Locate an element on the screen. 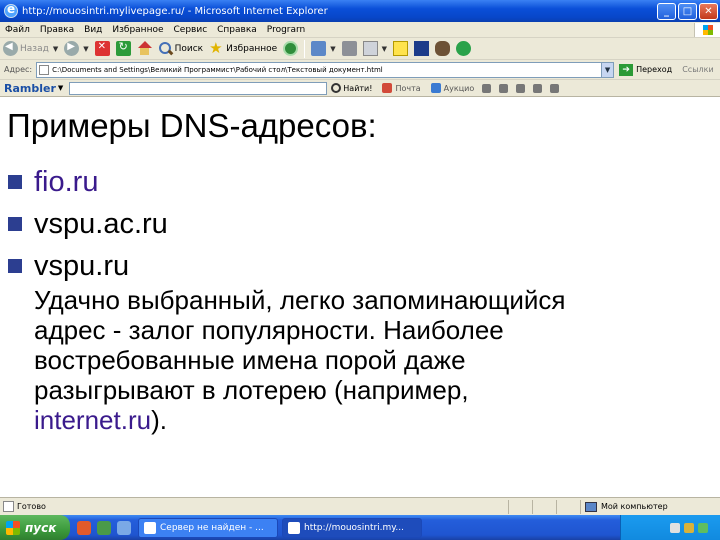 The width and height of the screenshot is (720, 540). menu-view: Вид is located at coordinates (93, 30).